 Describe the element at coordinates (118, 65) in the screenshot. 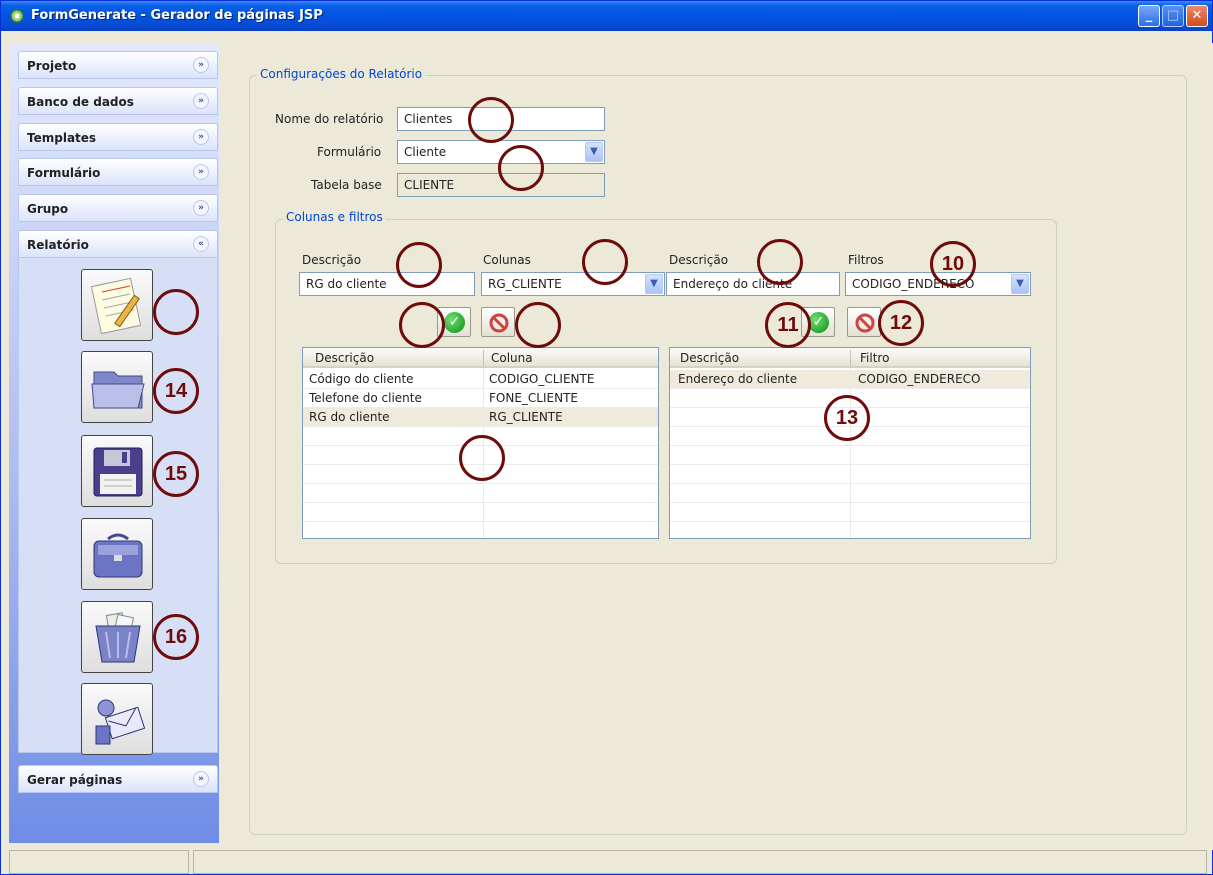

I see `panel-projeto: Projeto »` at that location.